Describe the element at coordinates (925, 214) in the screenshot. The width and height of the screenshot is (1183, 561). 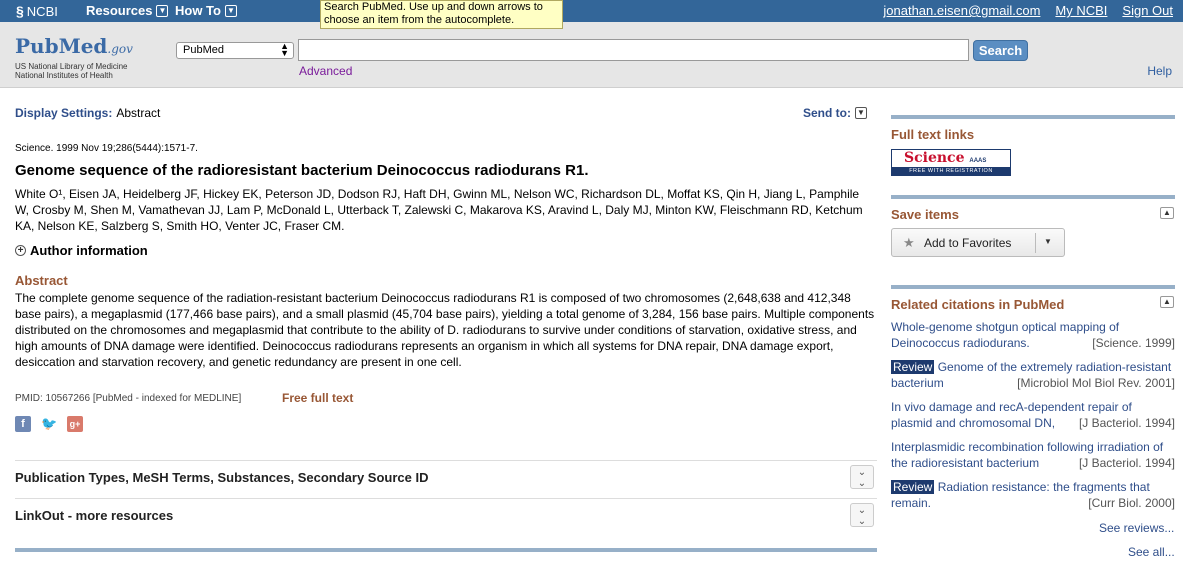
I see `save-items-heading: Save items` at that location.